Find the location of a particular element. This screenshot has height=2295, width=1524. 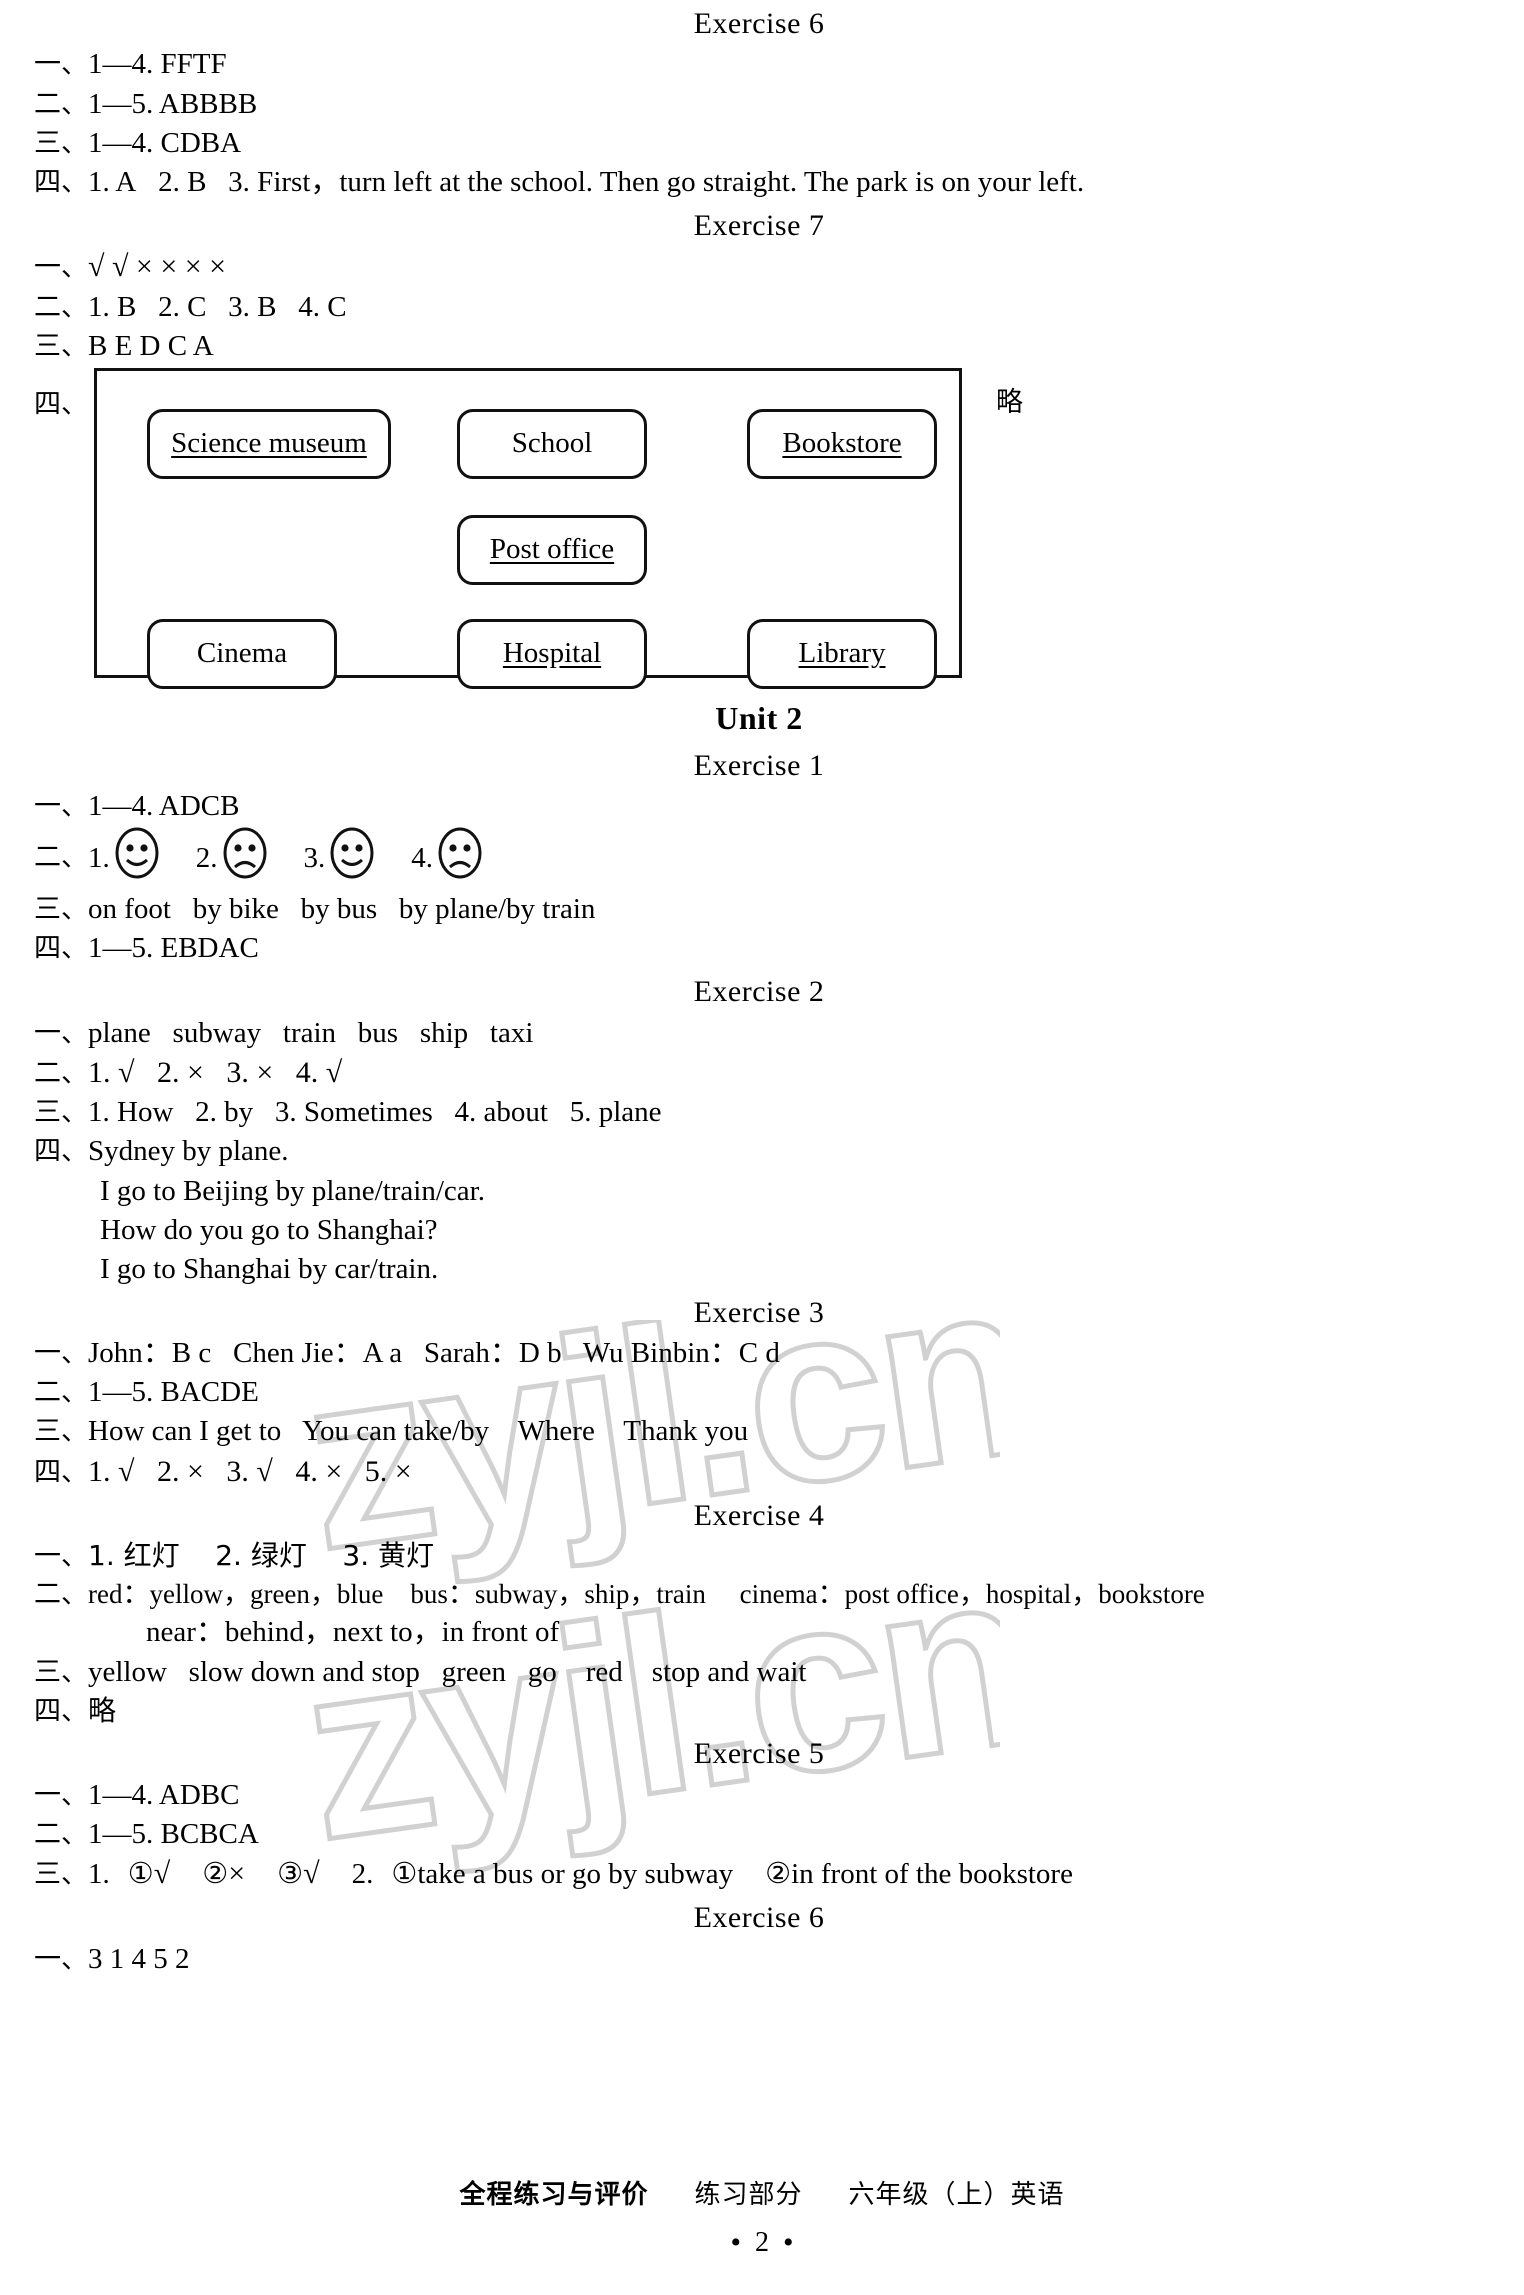

footer-grade: 六年级（上）英语 is located at coordinates (956, 2195).